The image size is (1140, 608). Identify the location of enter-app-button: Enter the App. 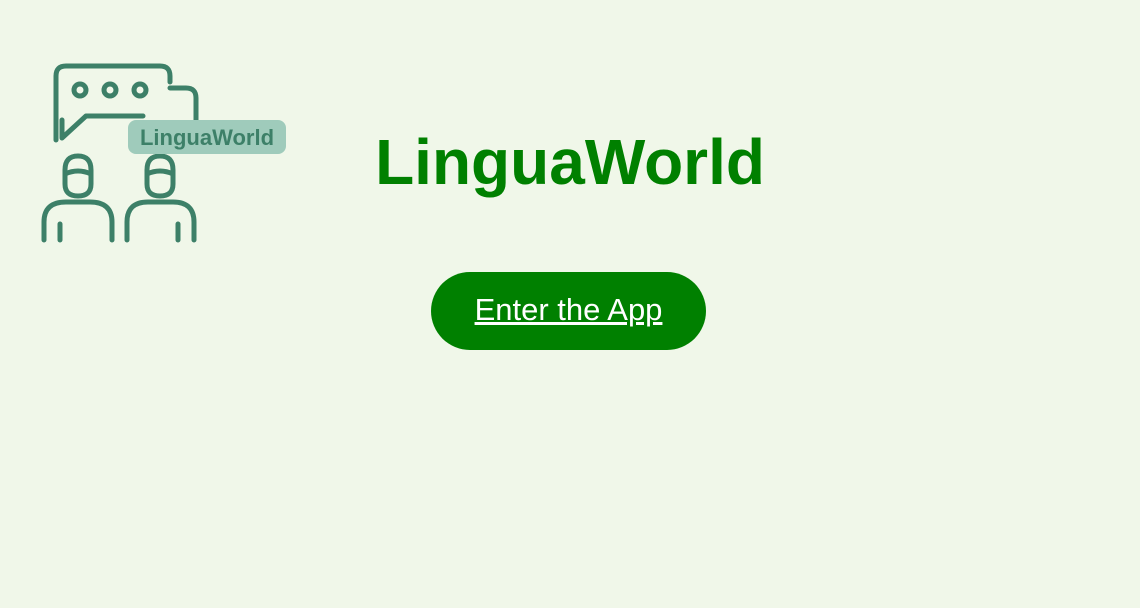
(568, 311).